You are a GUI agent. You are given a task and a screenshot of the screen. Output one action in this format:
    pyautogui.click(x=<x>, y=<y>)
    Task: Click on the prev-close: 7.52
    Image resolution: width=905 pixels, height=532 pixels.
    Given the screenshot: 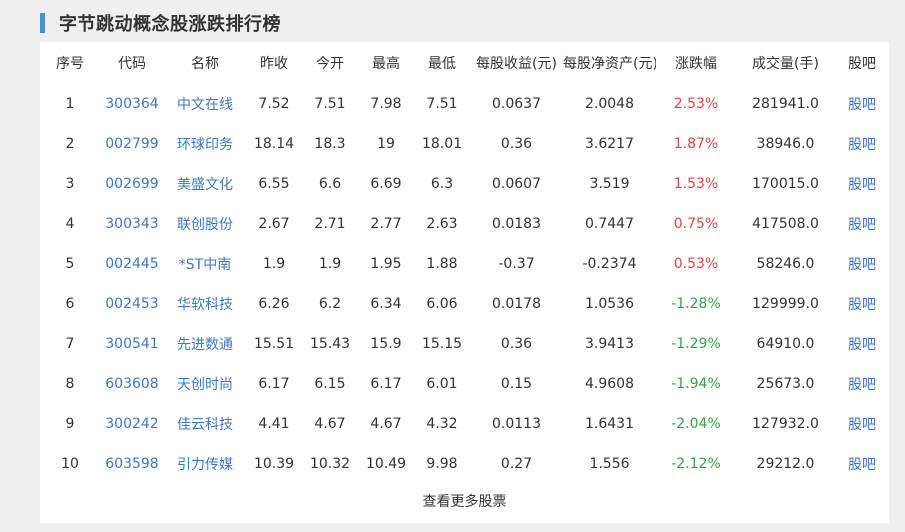 What is the action you would take?
    pyautogui.click(x=274, y=104)
    